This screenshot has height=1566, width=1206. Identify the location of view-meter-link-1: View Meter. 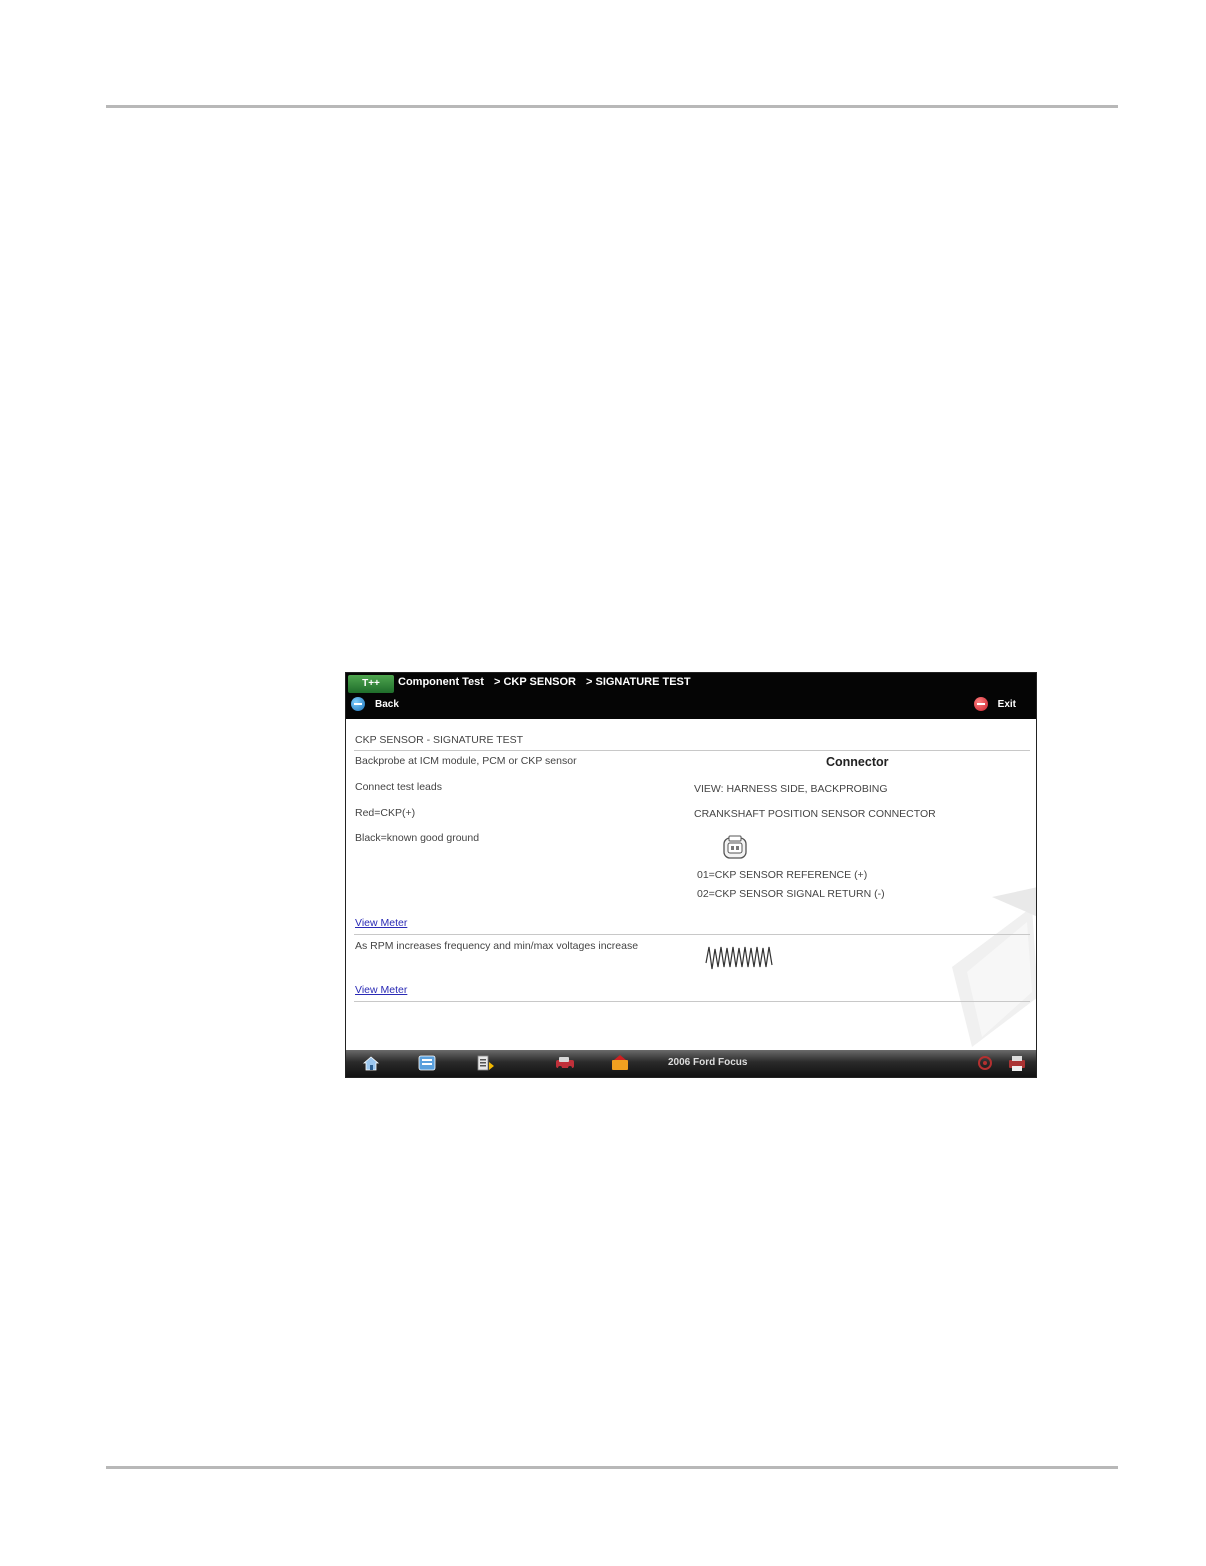
(381, 923).